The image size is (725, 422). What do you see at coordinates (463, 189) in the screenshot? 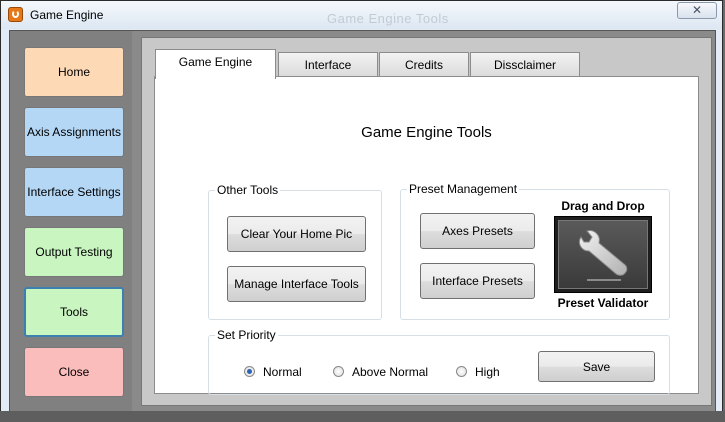
I see `preset-management-label: Preset Management` at bounding box center [463, 189].